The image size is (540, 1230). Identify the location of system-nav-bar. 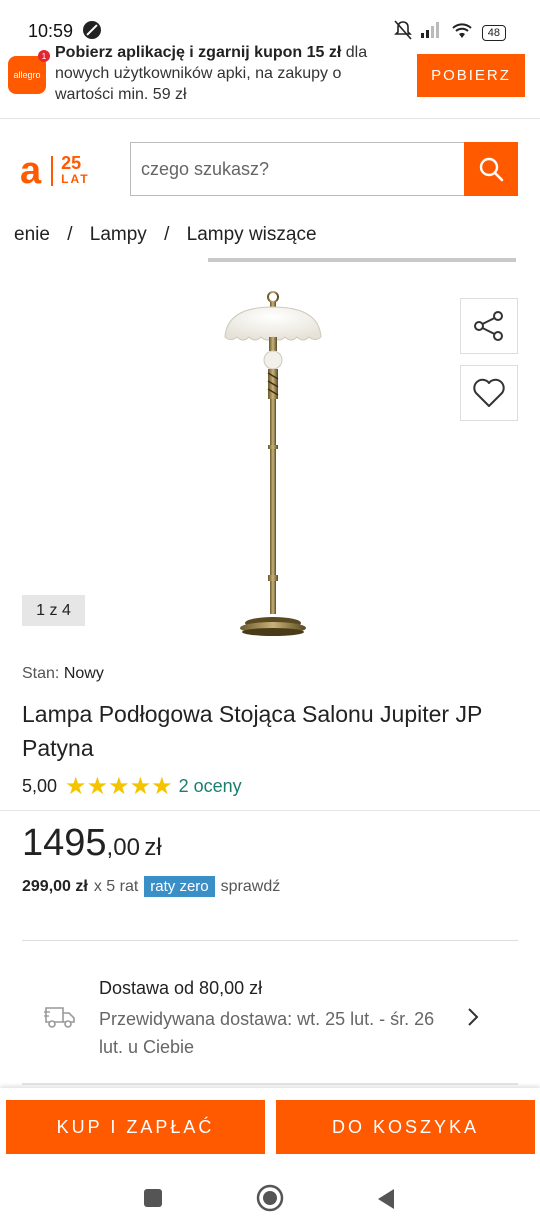
(270, 1198).